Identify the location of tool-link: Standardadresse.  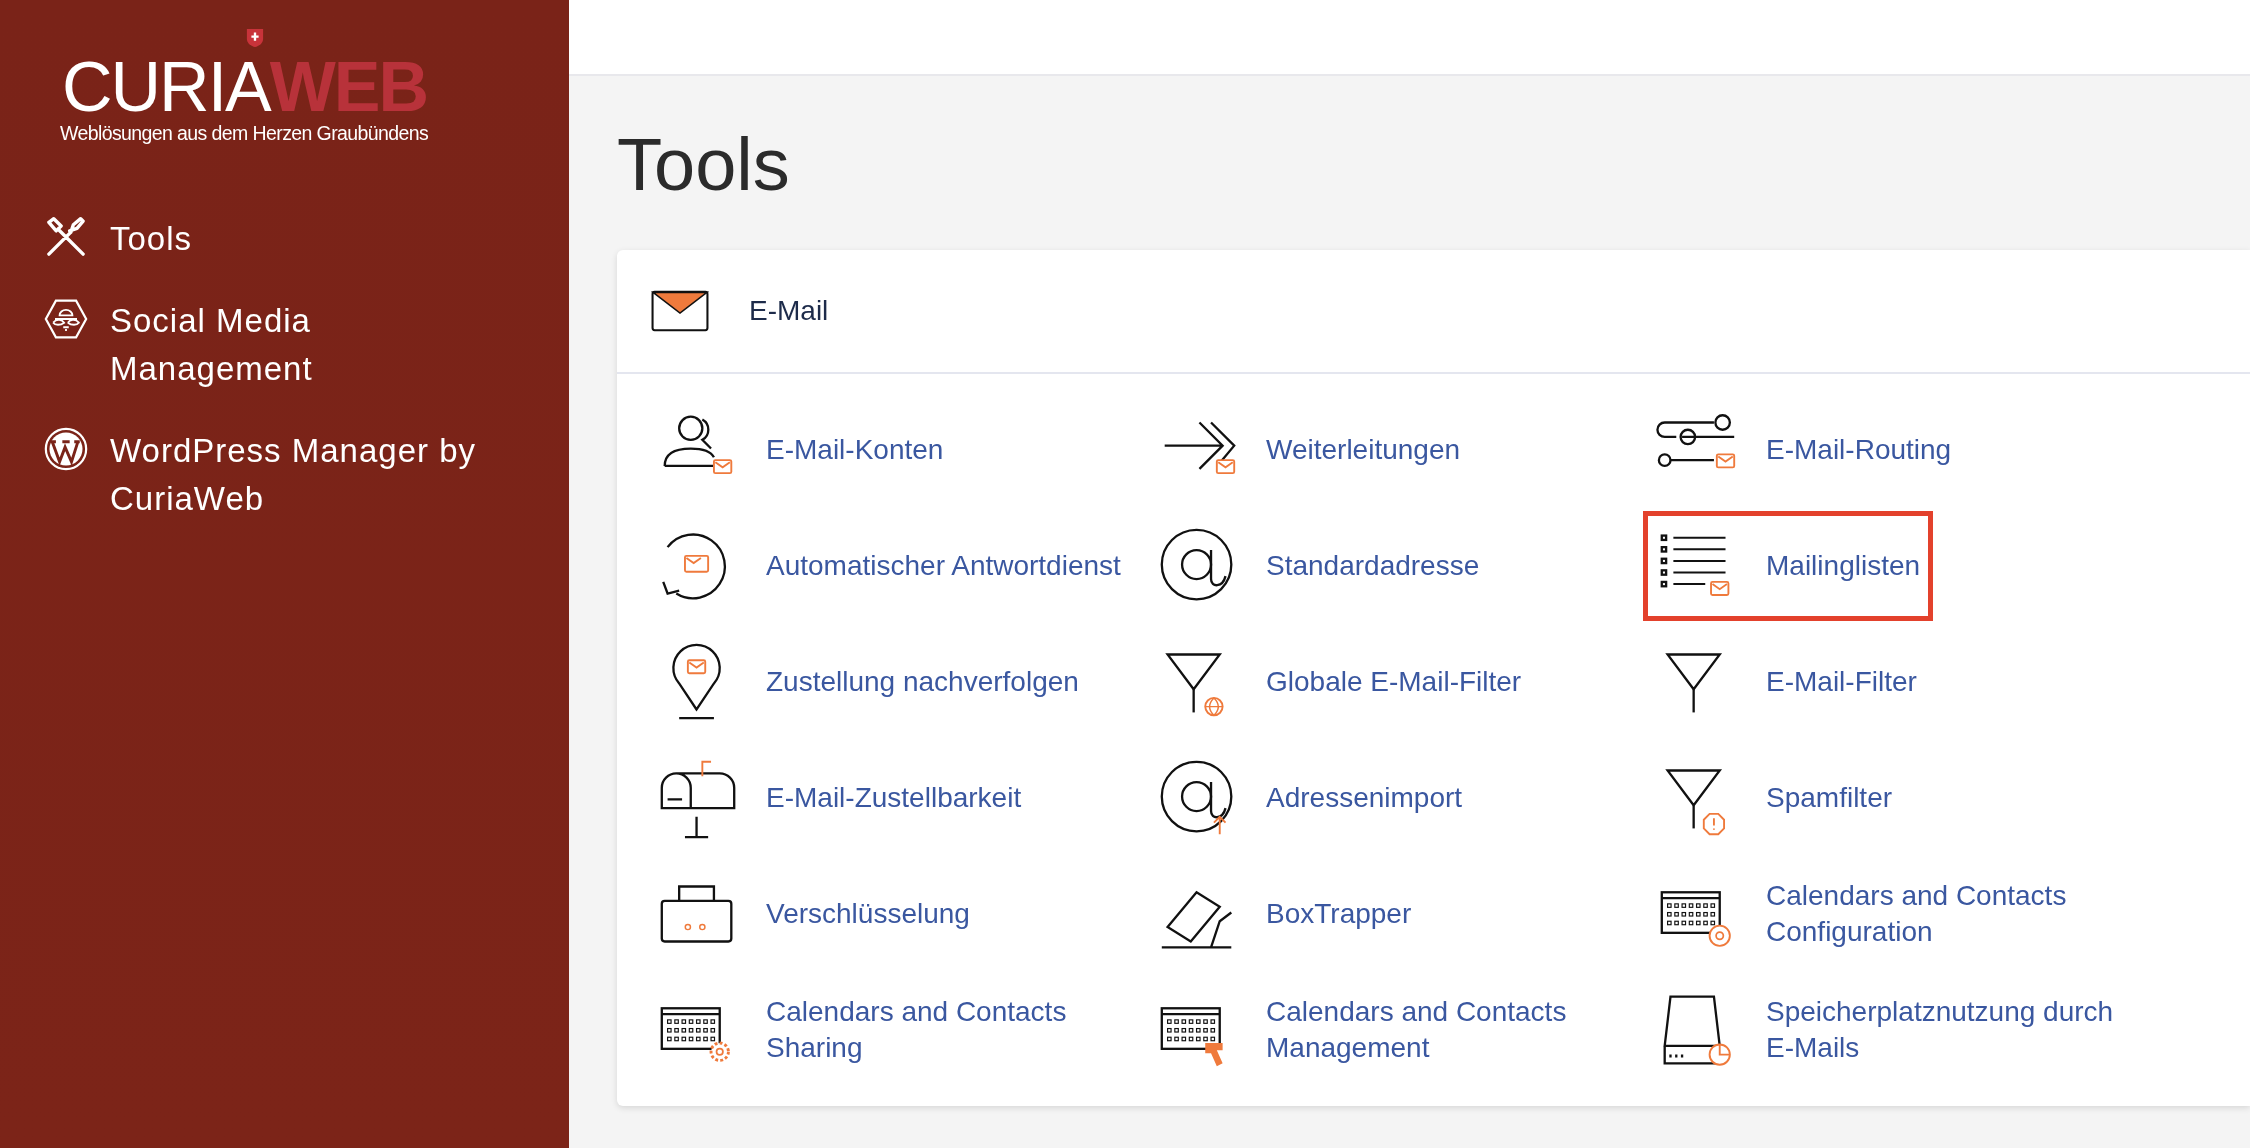
(1373, 566).